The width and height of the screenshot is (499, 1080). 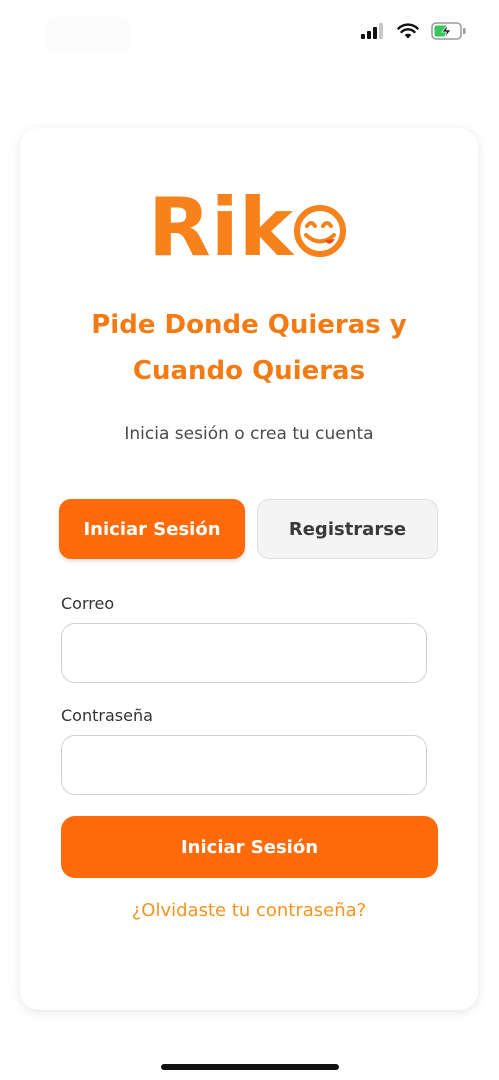 I want to click on login-submit-button: Iniciar Sesión, so click(x=249, y=847).